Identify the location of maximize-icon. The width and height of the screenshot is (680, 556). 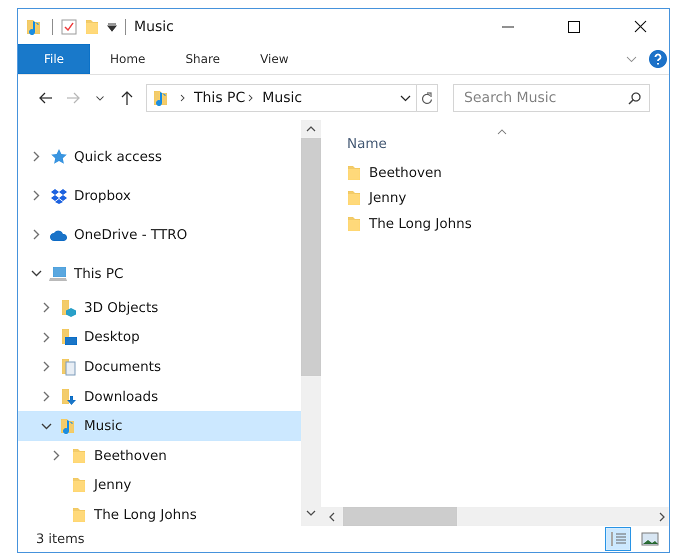
(574, 26).